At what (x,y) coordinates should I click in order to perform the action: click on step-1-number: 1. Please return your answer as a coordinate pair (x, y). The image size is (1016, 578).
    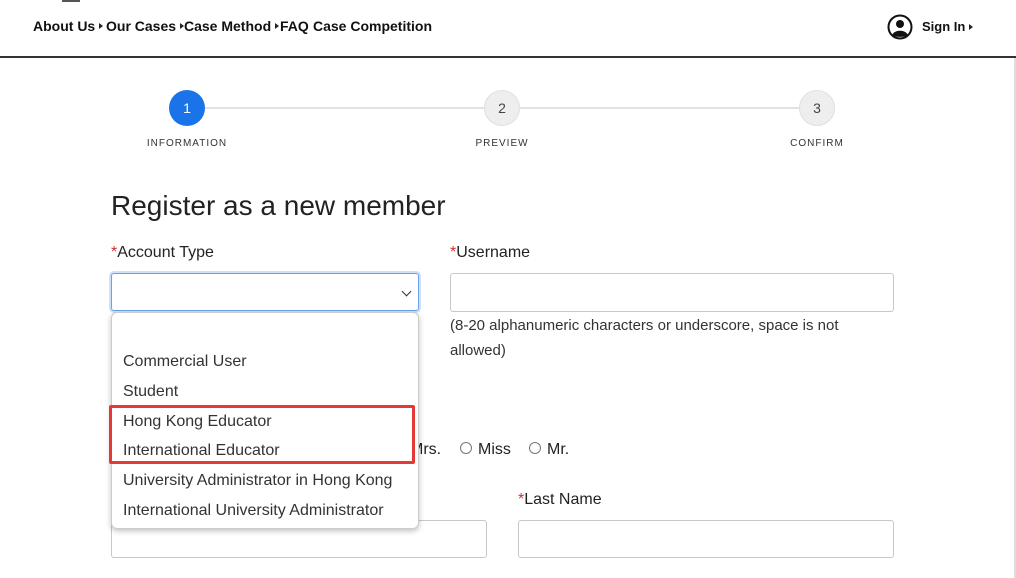
    Looking at the image, I should click on (187, 108).